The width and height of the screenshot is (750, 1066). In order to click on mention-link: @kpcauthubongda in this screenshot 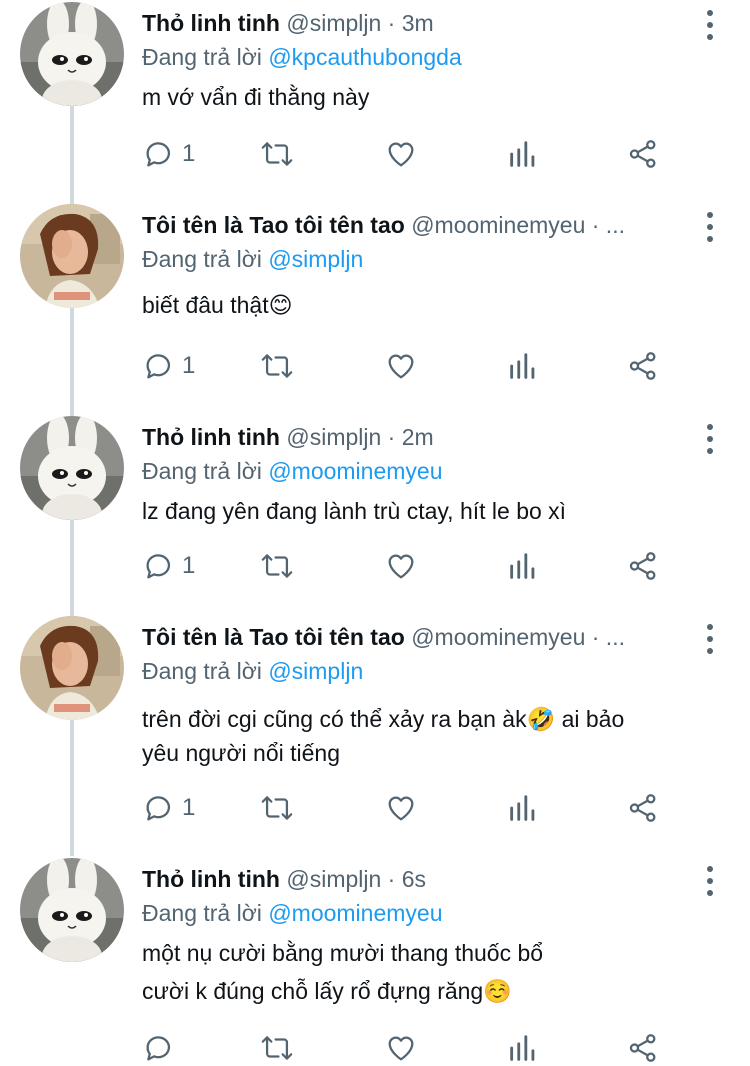, I will do `click(364, 57)`.